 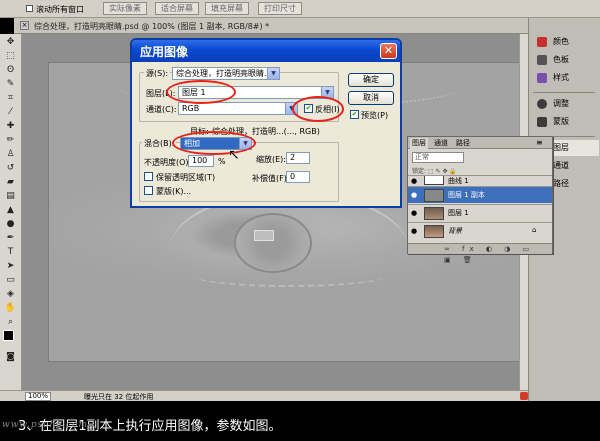 What do you see at coordinates (177, 8) in the screenshot?
I see `fit-screen-button: 适合屏幕` at bounding box center [177, 8].